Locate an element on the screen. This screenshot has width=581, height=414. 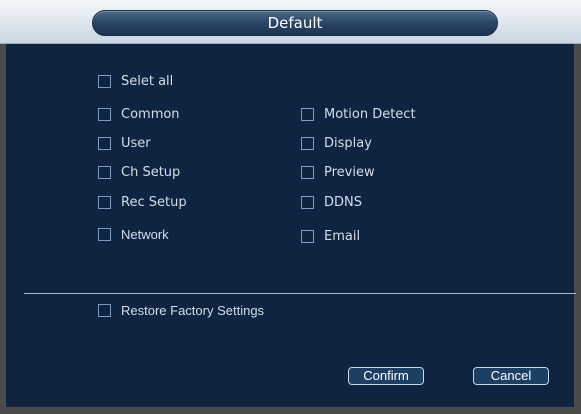
dialog-header: Default is located at coordinates (290, 22).